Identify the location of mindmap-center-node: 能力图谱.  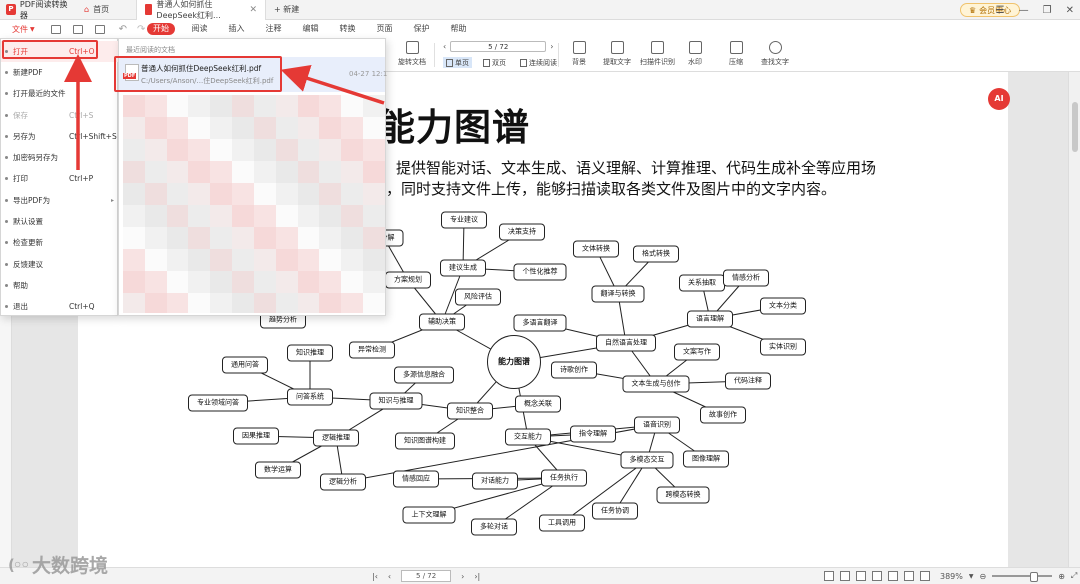
(514, 362).